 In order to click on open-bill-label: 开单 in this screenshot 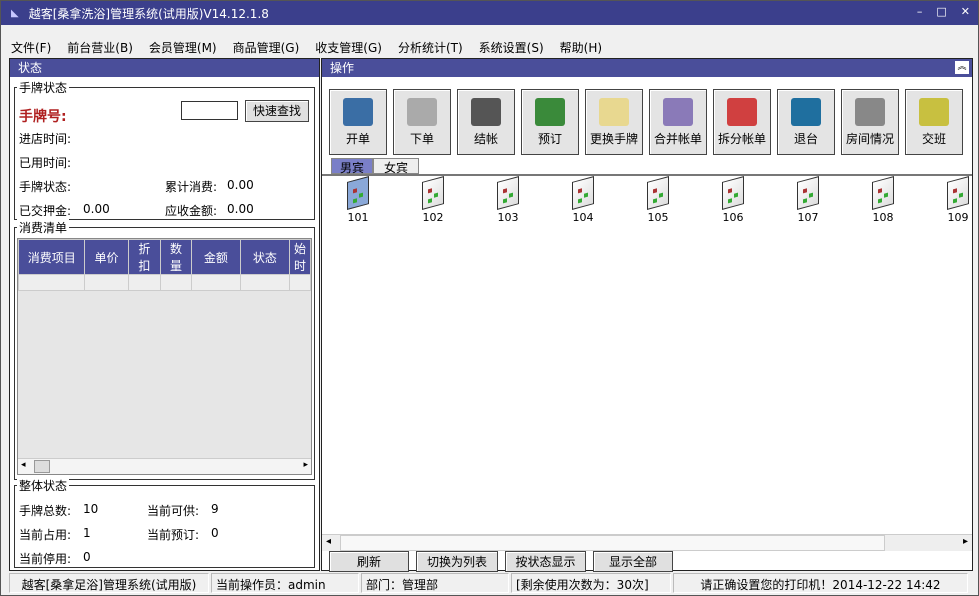, I will do `click(357, 139)`.